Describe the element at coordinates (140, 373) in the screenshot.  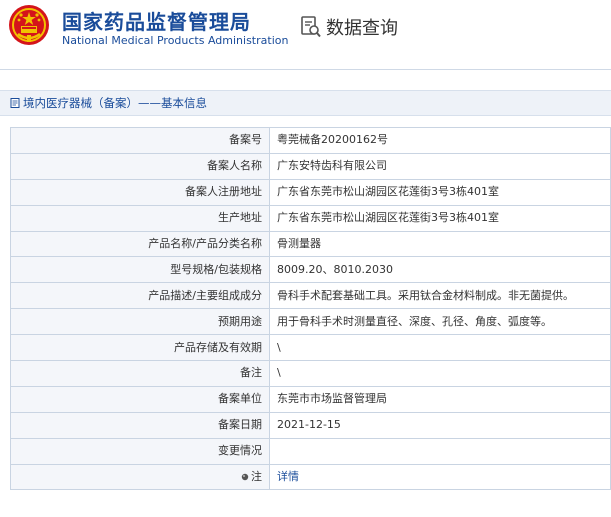
I see `row-label: 备注` at that location.